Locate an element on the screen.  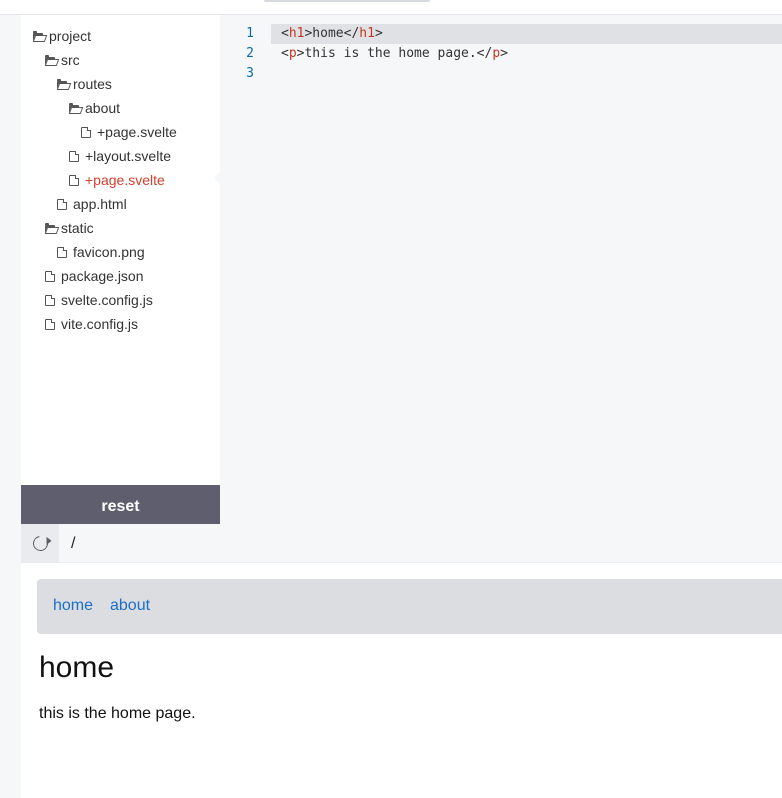
tree-folder: src is located at coordinates (62, 60).